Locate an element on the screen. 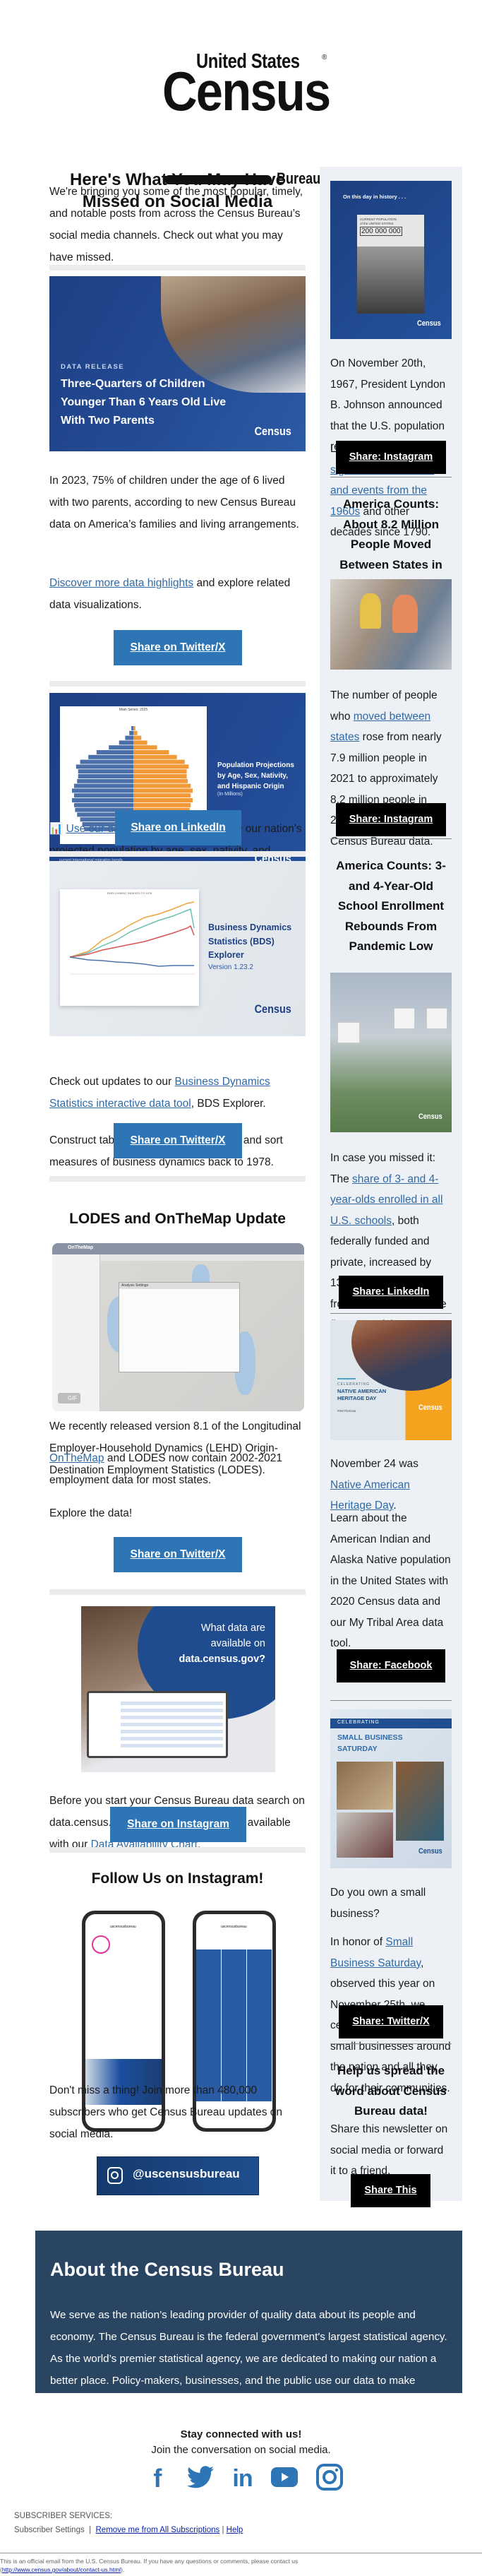 The image size is (482, 2576). image-hashtag: #WeTheData is located at coordinates (346, 1411).